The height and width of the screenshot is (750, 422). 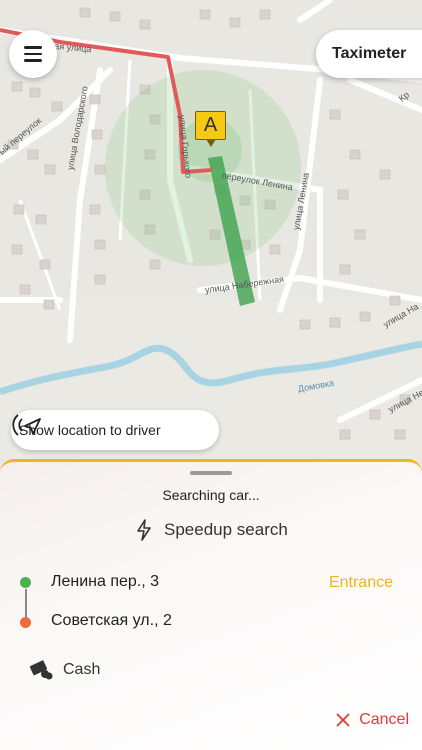 I want to click on lightning-icon, so click(x=144, y=530).